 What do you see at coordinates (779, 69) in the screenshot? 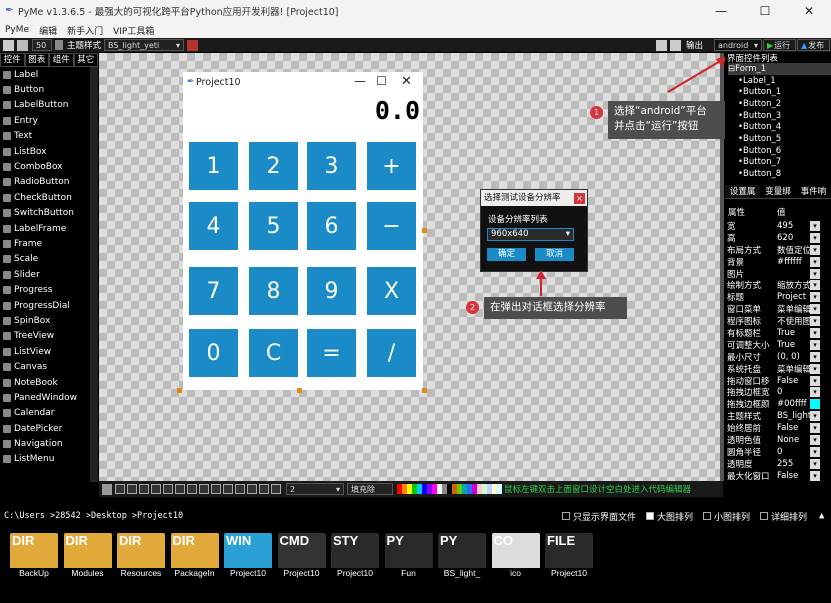
I see `tree-item: ⊟ Form_1` at bounding box center [779, 69].